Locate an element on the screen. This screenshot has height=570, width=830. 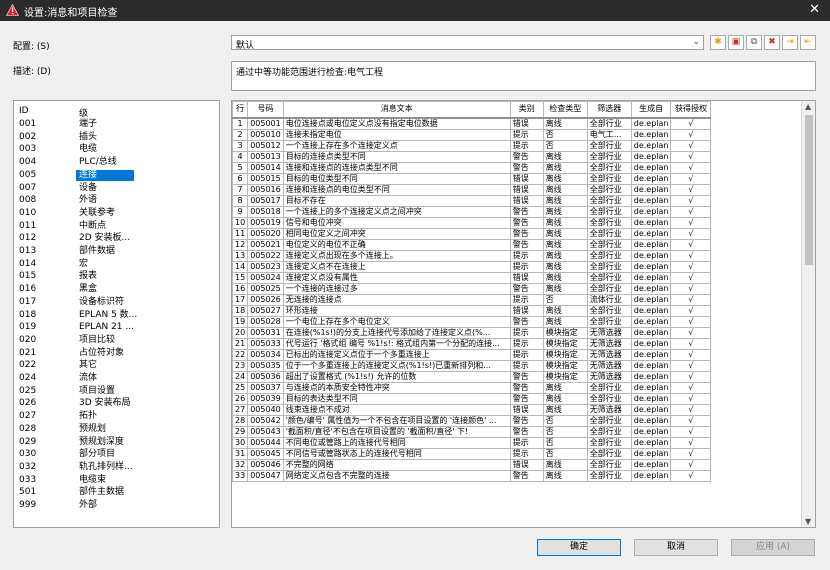
category-id: 025 is located at coordinates (28, 390).